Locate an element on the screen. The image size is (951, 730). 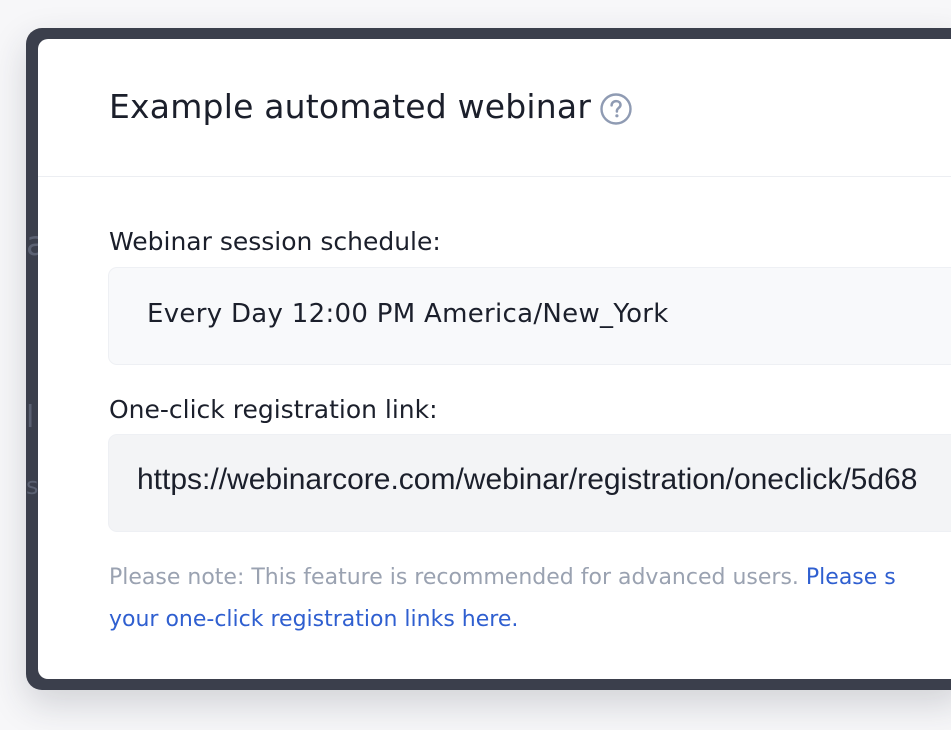
modal-title-text: Example automated webinar is located at coordinates (350, 106).